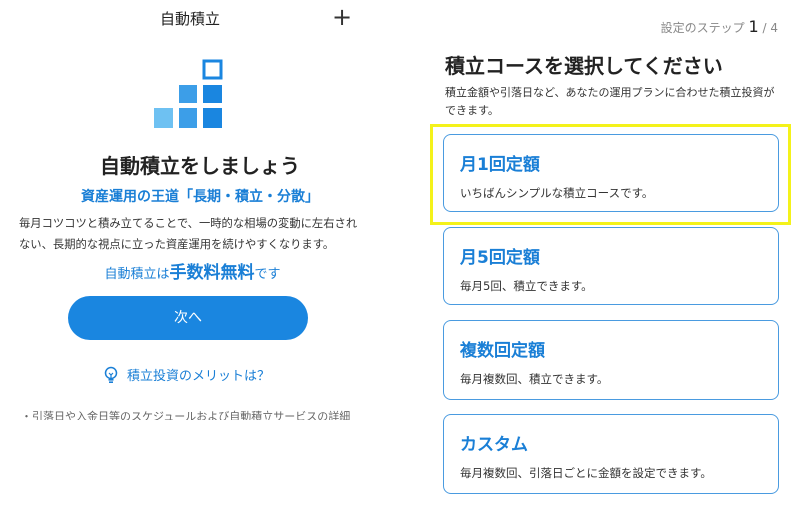 Image resolution: width=800 pixels, height=516 pixels. Describe the element at coordinates (189, 19) in the screenshot. I see `header-title: 自動積立` at that location.